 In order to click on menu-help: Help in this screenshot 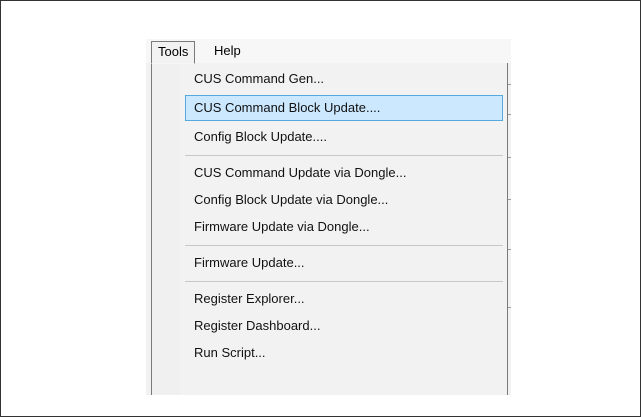, I will do `click(227, 51)`.